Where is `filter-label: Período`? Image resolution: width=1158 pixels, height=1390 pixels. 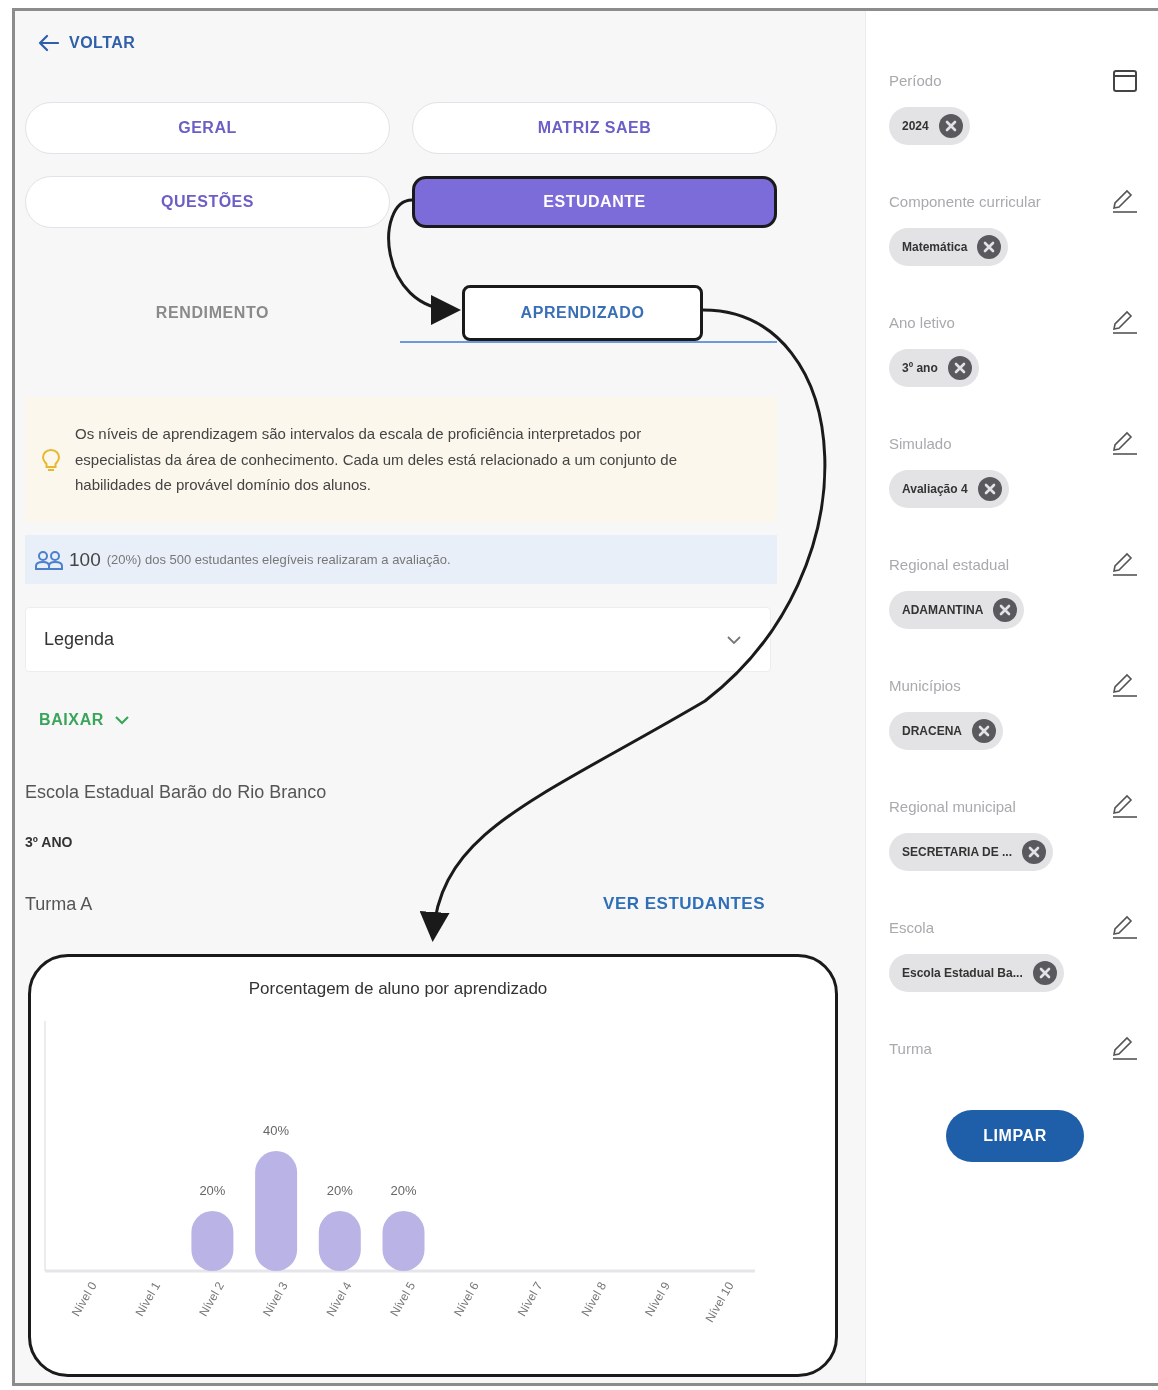 filter-label: Período is located at coordinates (915, 80).